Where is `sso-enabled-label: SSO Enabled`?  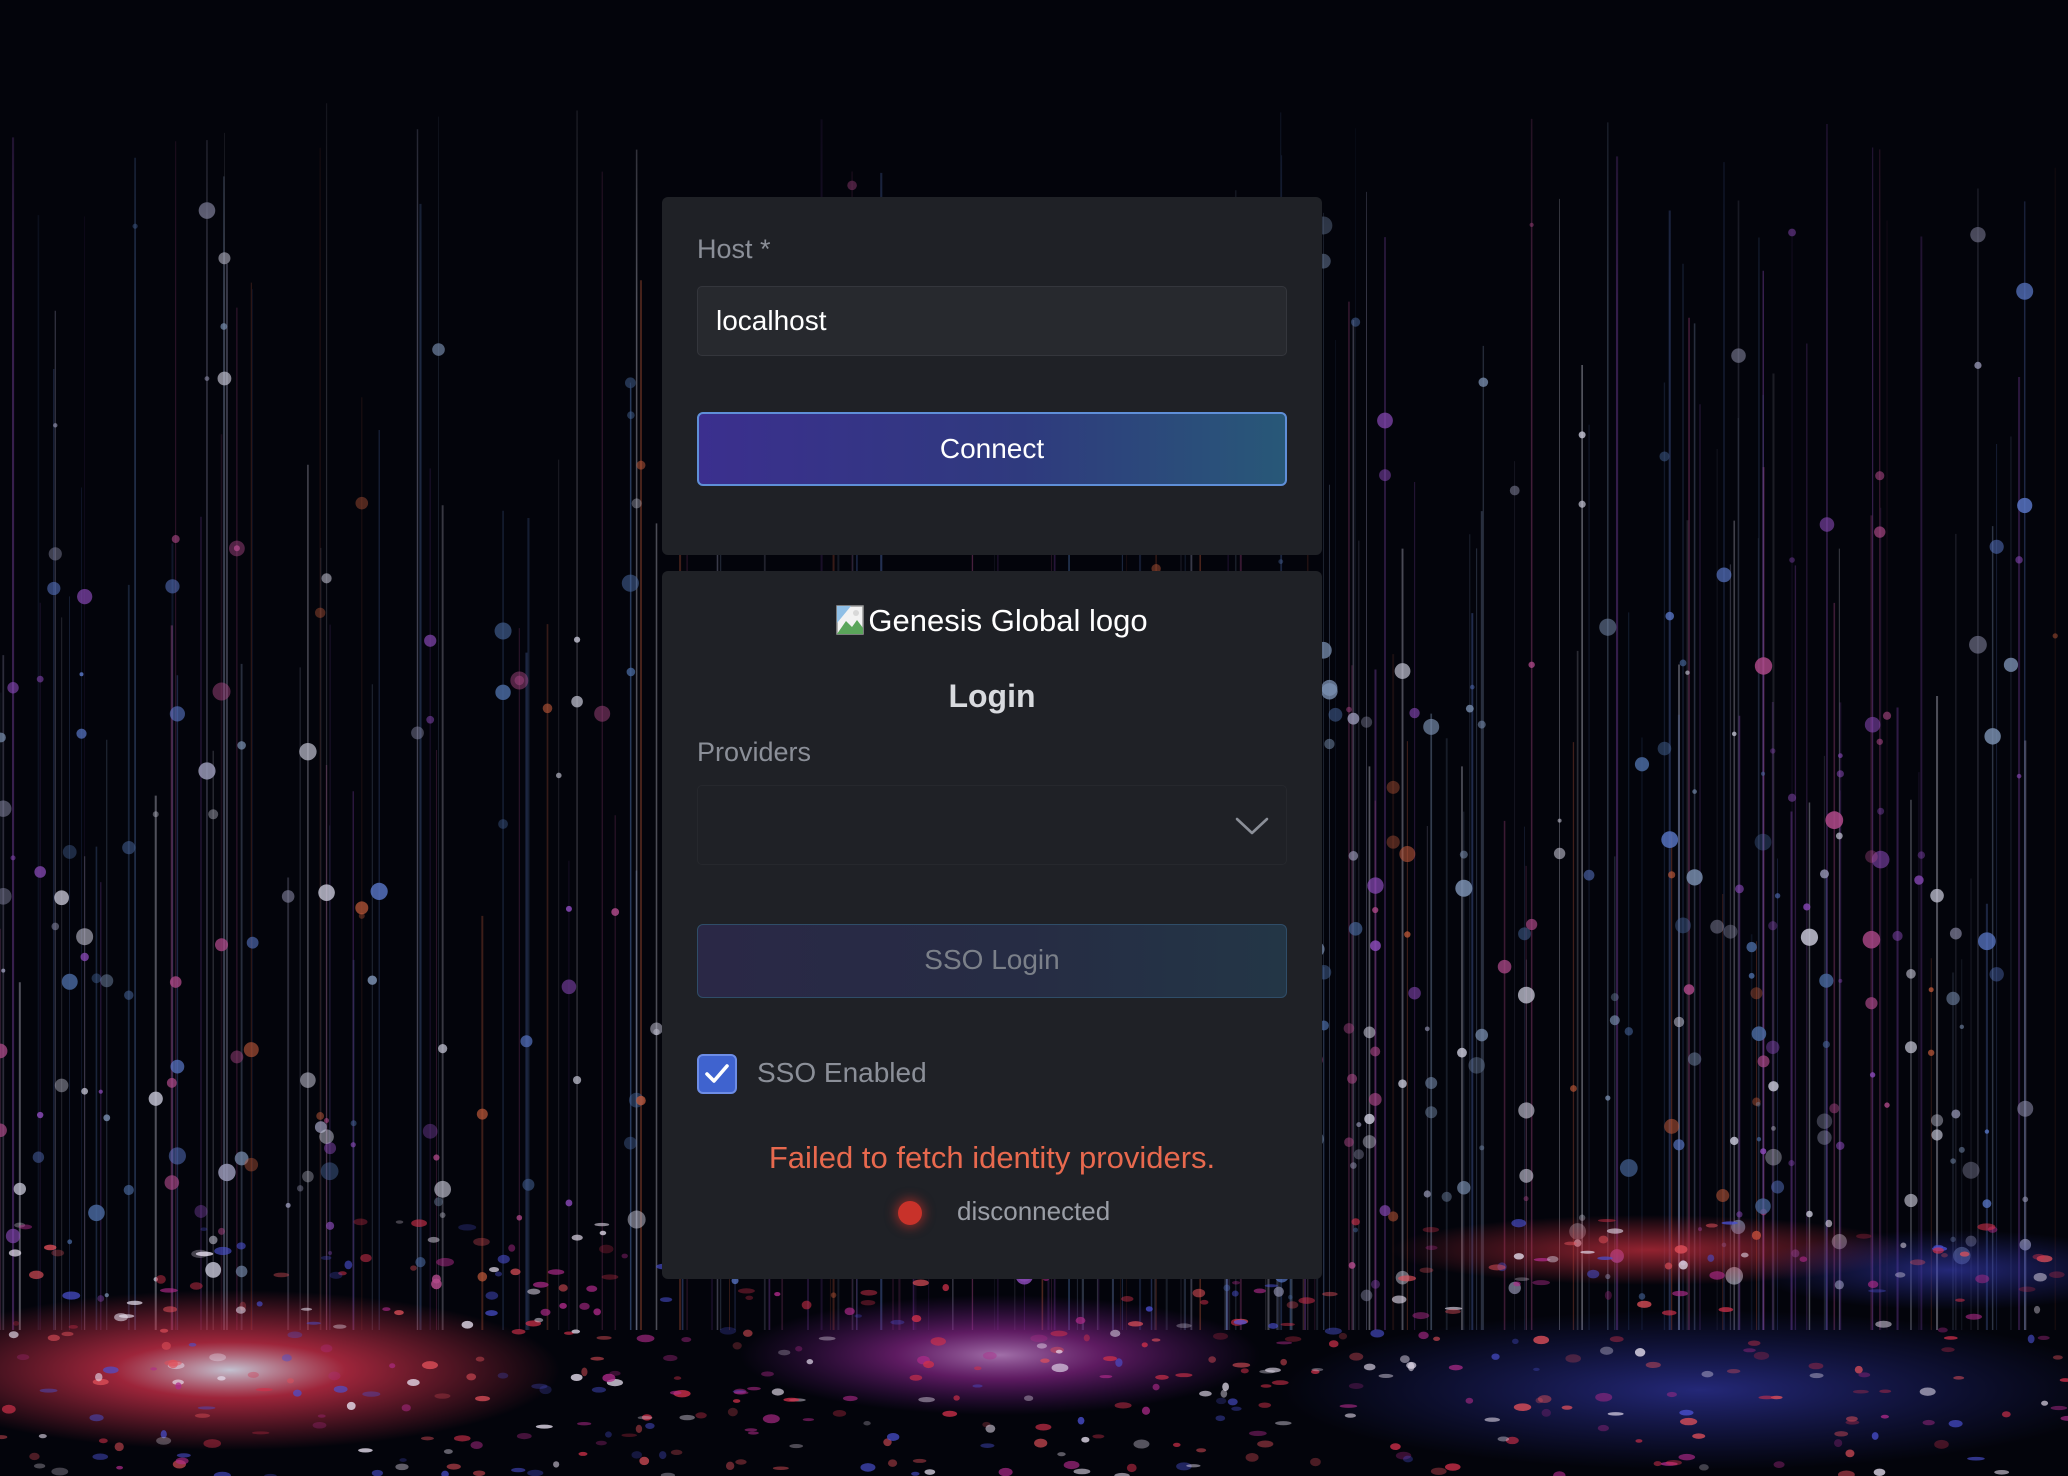
sso-enabled-label: SSO Enabled is located at coordinates (842, 1072).